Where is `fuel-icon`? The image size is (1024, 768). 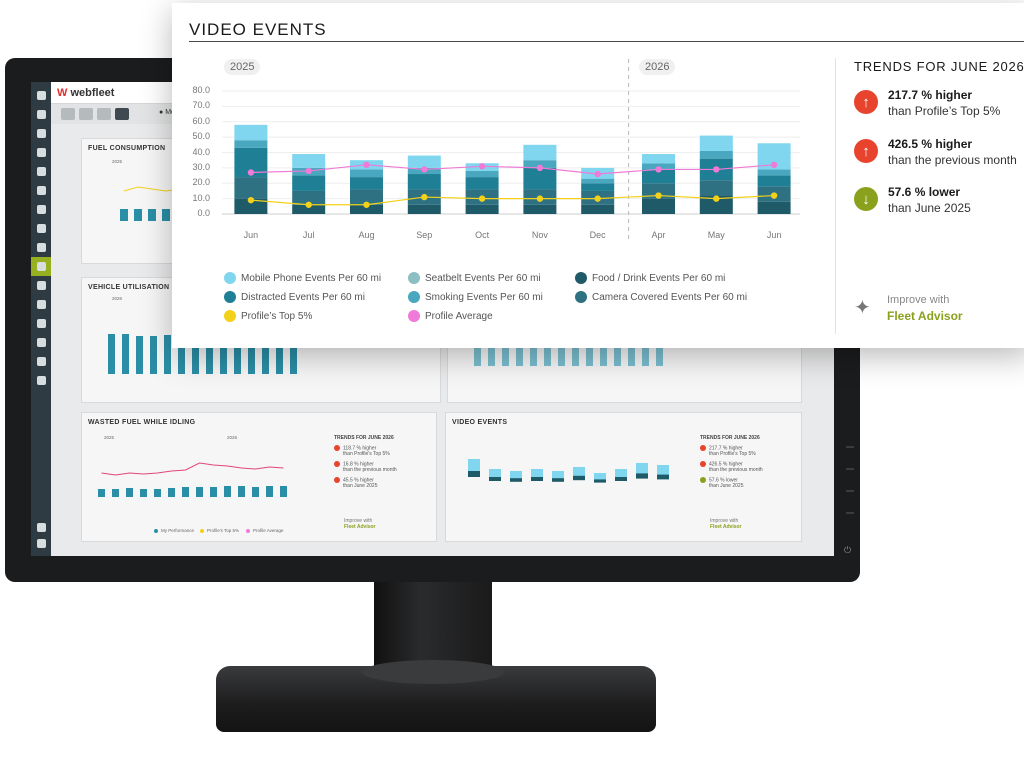
fuel-icon is located at coordinates (41, 285).